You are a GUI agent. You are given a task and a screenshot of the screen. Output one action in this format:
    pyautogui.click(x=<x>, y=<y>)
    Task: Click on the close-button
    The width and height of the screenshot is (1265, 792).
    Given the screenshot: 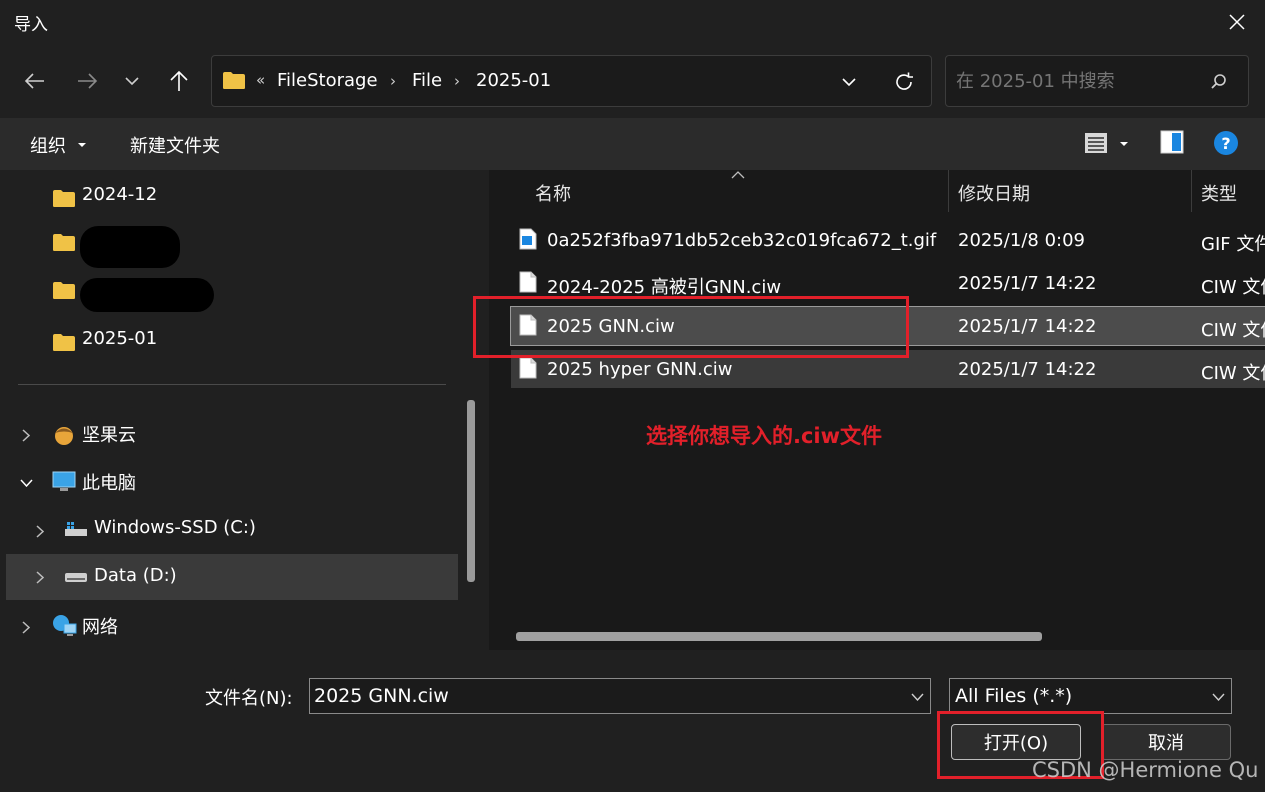 What is the action you would take?
    pyautogui.click(x=1237, y=22)
    